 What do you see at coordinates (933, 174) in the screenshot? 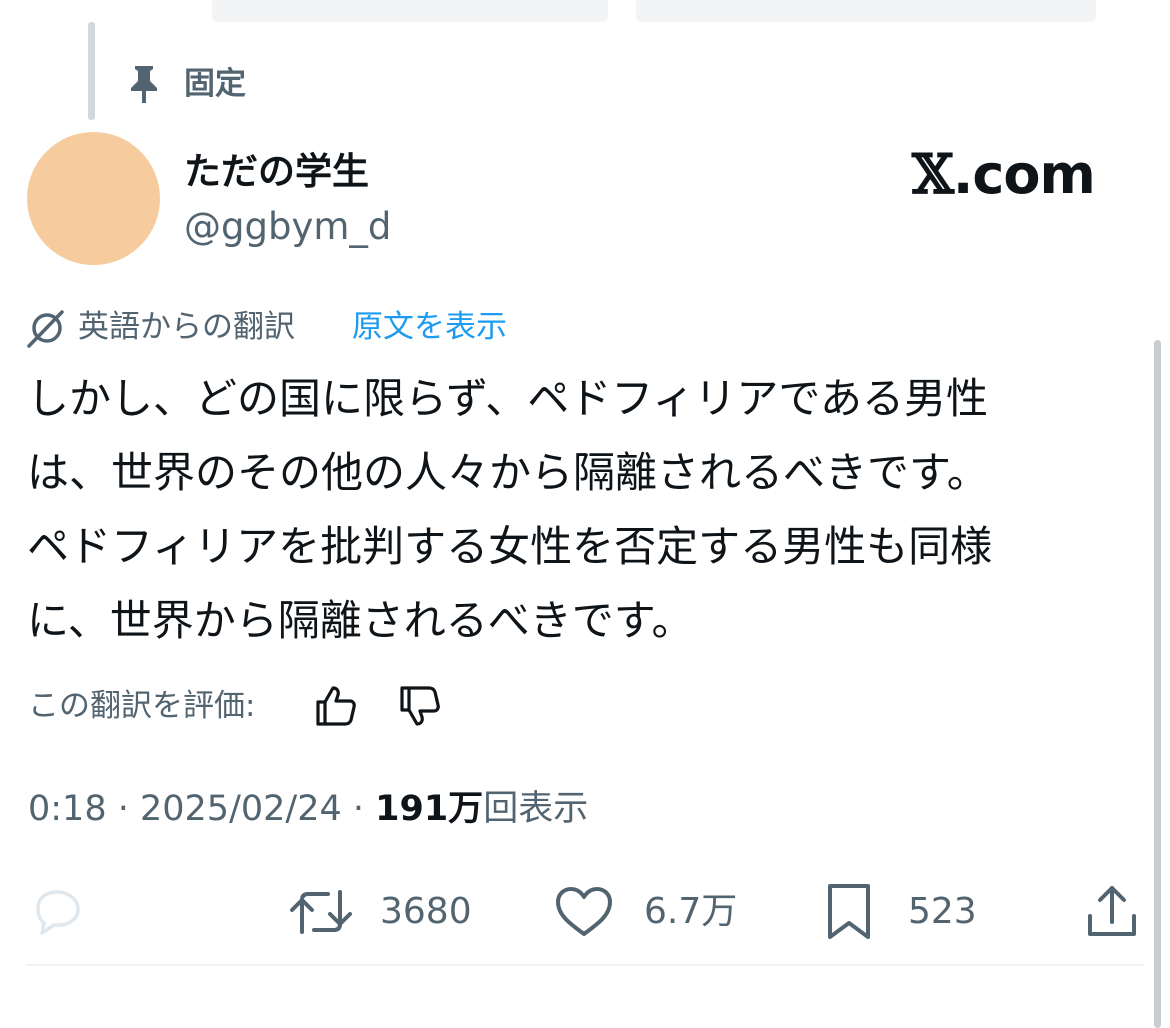
I see `x-logo: 𝕏` at bounding box center [933, 174].